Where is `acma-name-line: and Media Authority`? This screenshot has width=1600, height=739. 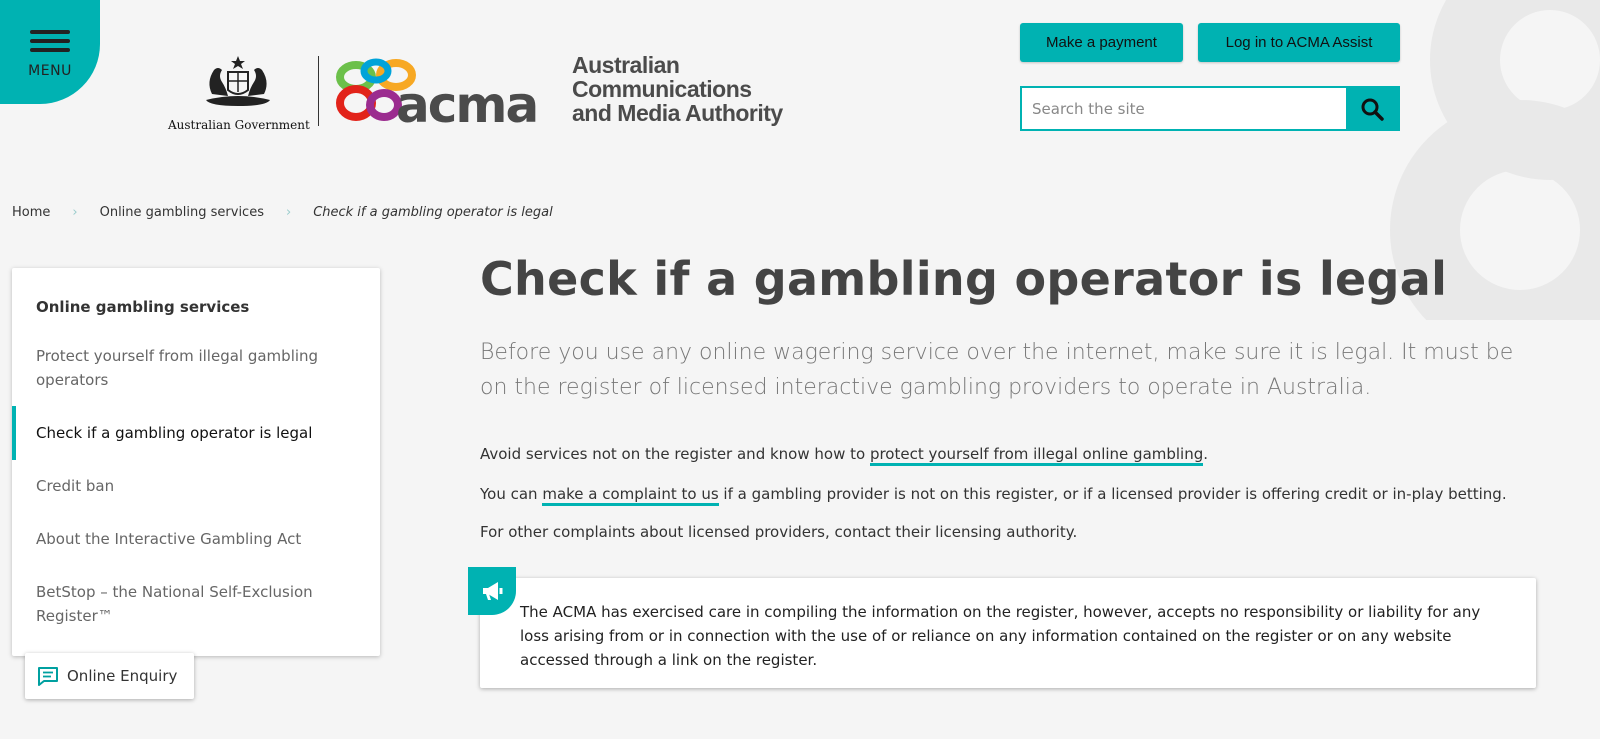
acma-name-line: and Media Authority is located at coordinates (677, 113).